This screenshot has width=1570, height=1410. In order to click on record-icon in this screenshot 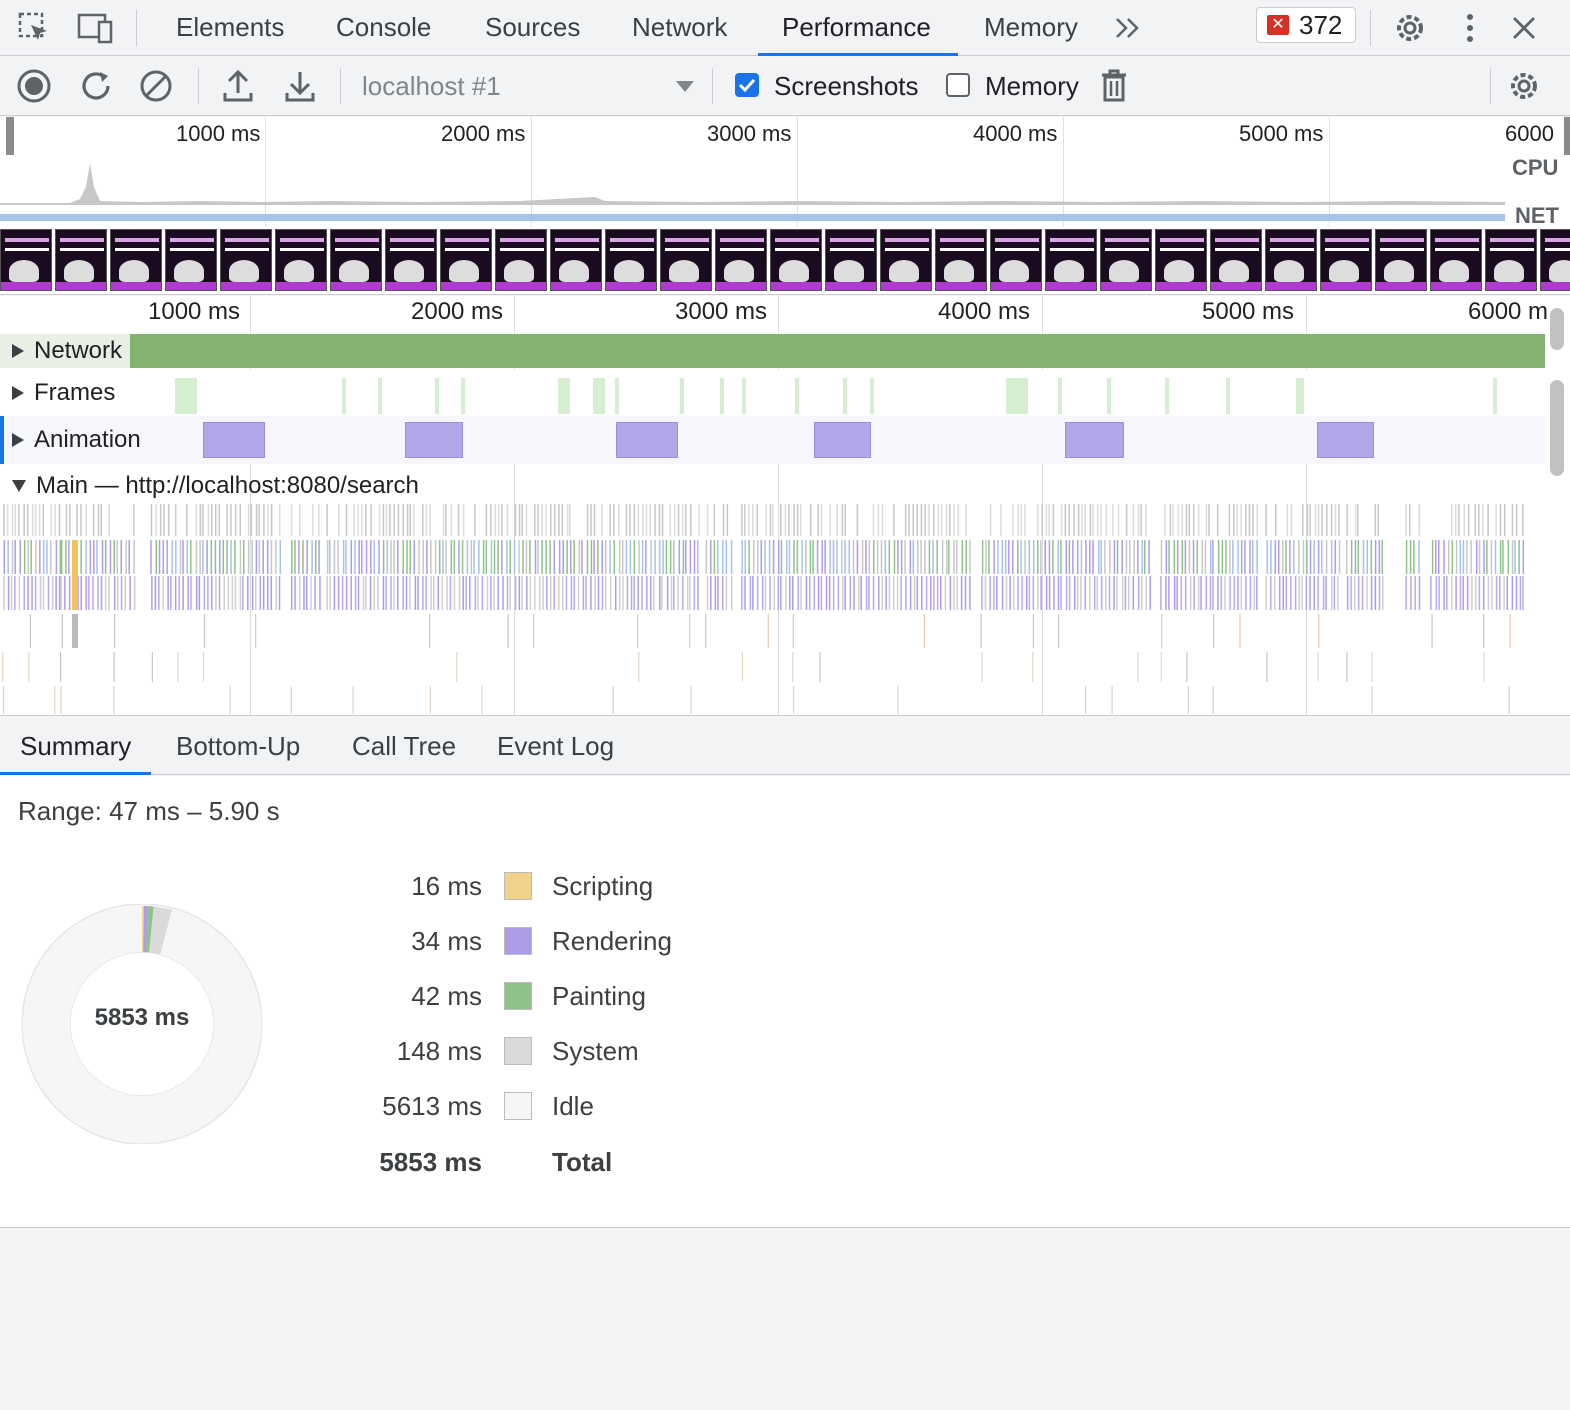, I will do `click(34, 86)`.